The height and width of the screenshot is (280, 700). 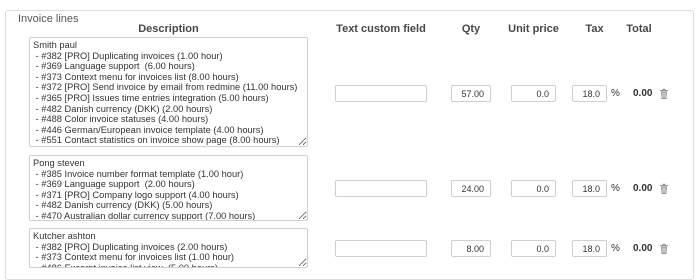 What do you see at coordinates (471, 29) in the screenshot?
I see `column-header-qty: Qty` at bounding box center [471, 29].